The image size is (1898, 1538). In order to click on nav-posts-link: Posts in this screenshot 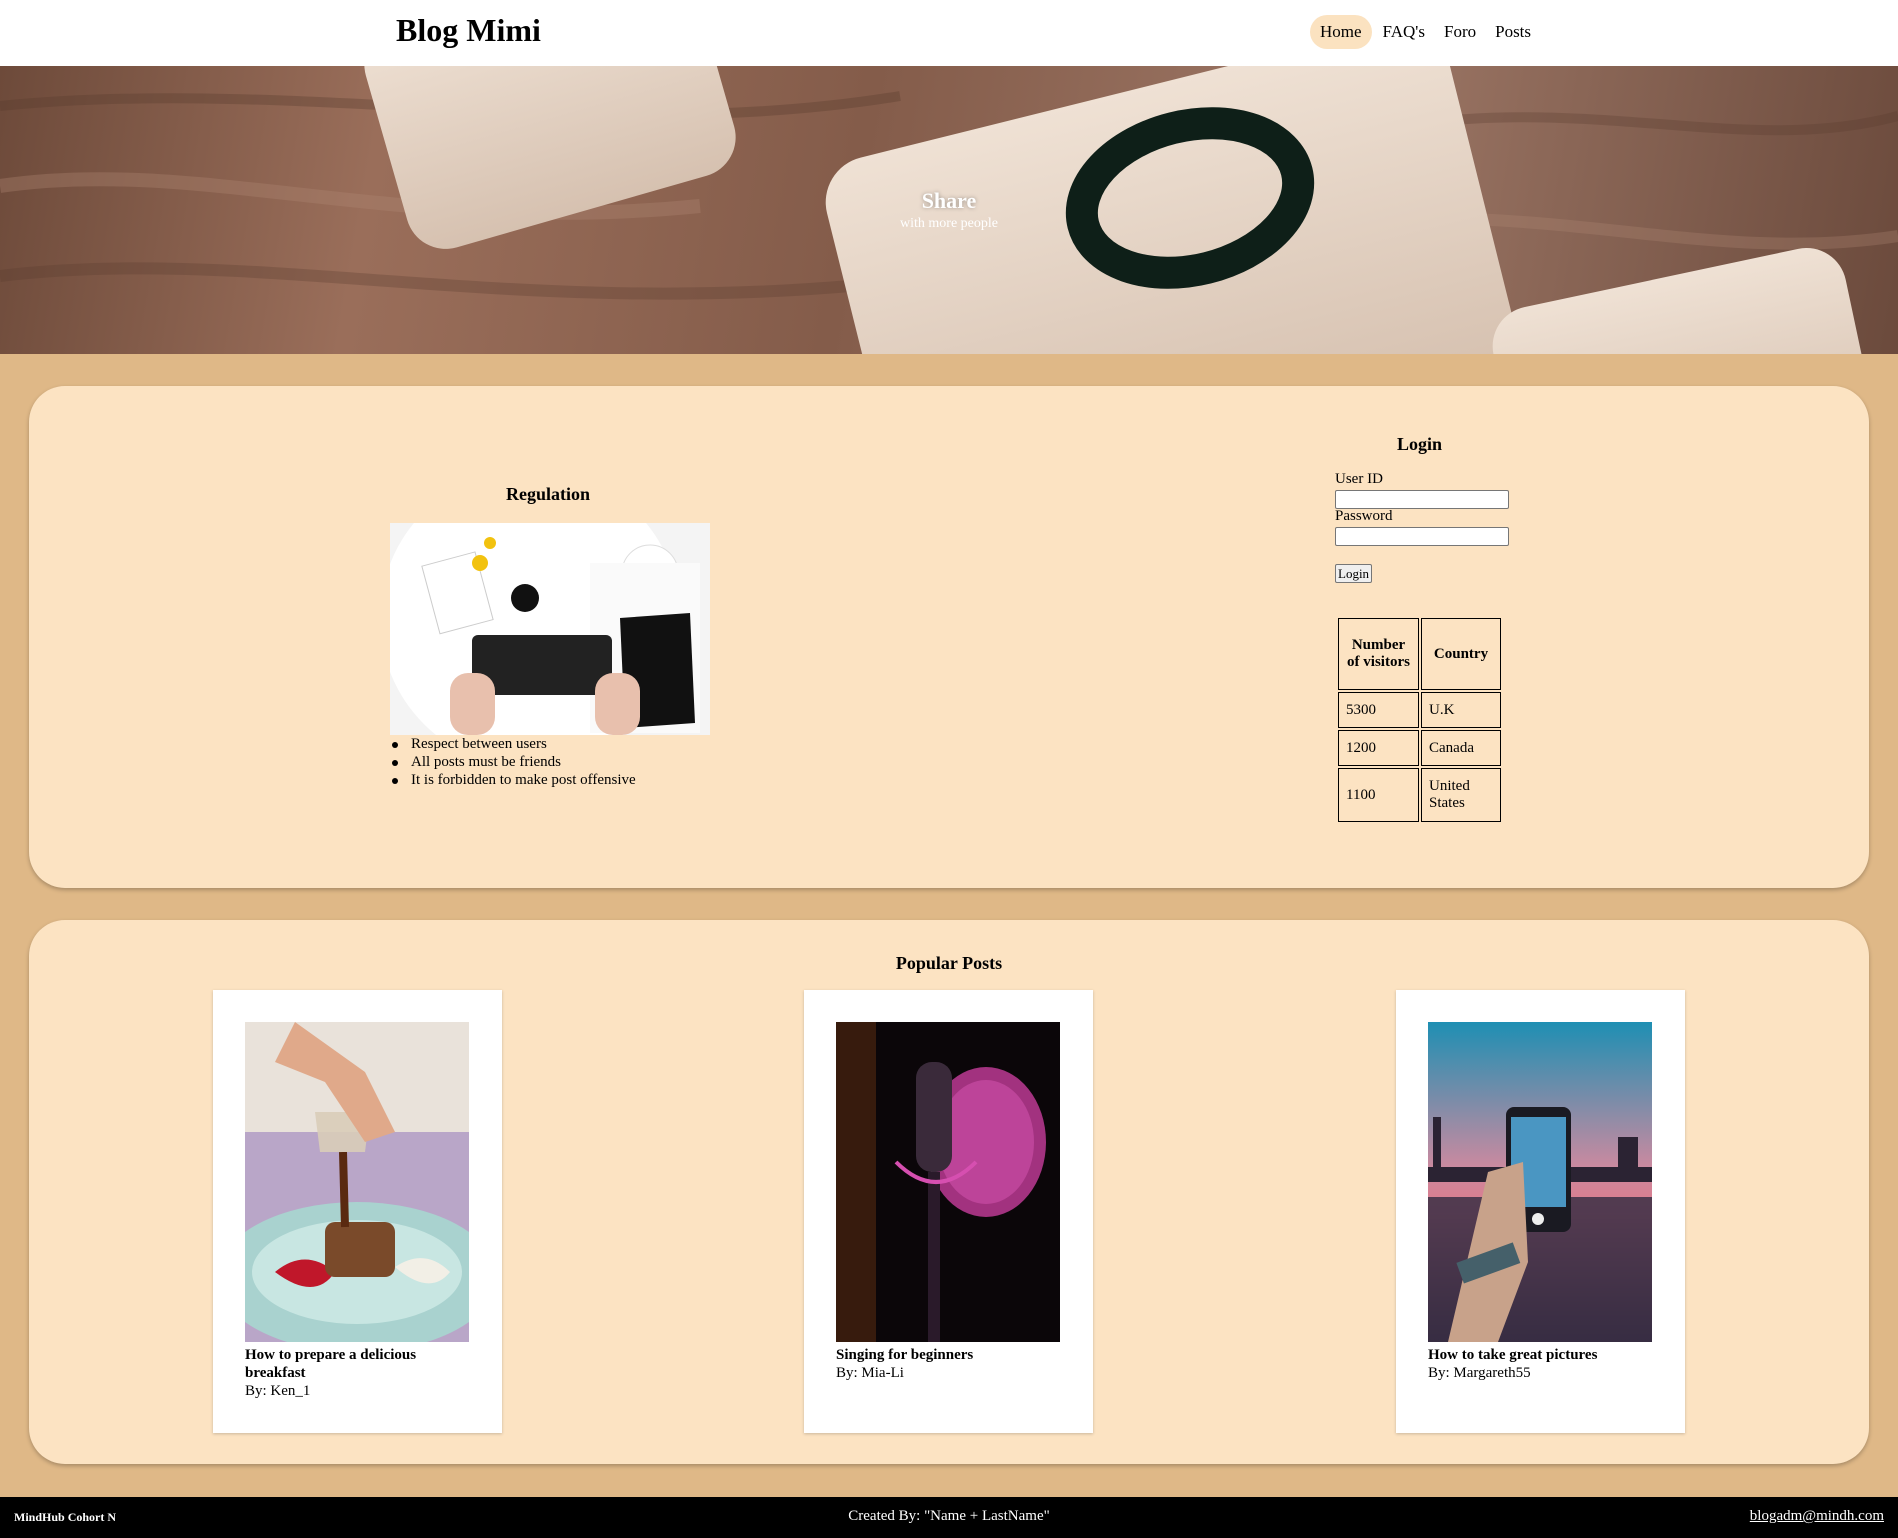, I will do `click(1513, 32)`.